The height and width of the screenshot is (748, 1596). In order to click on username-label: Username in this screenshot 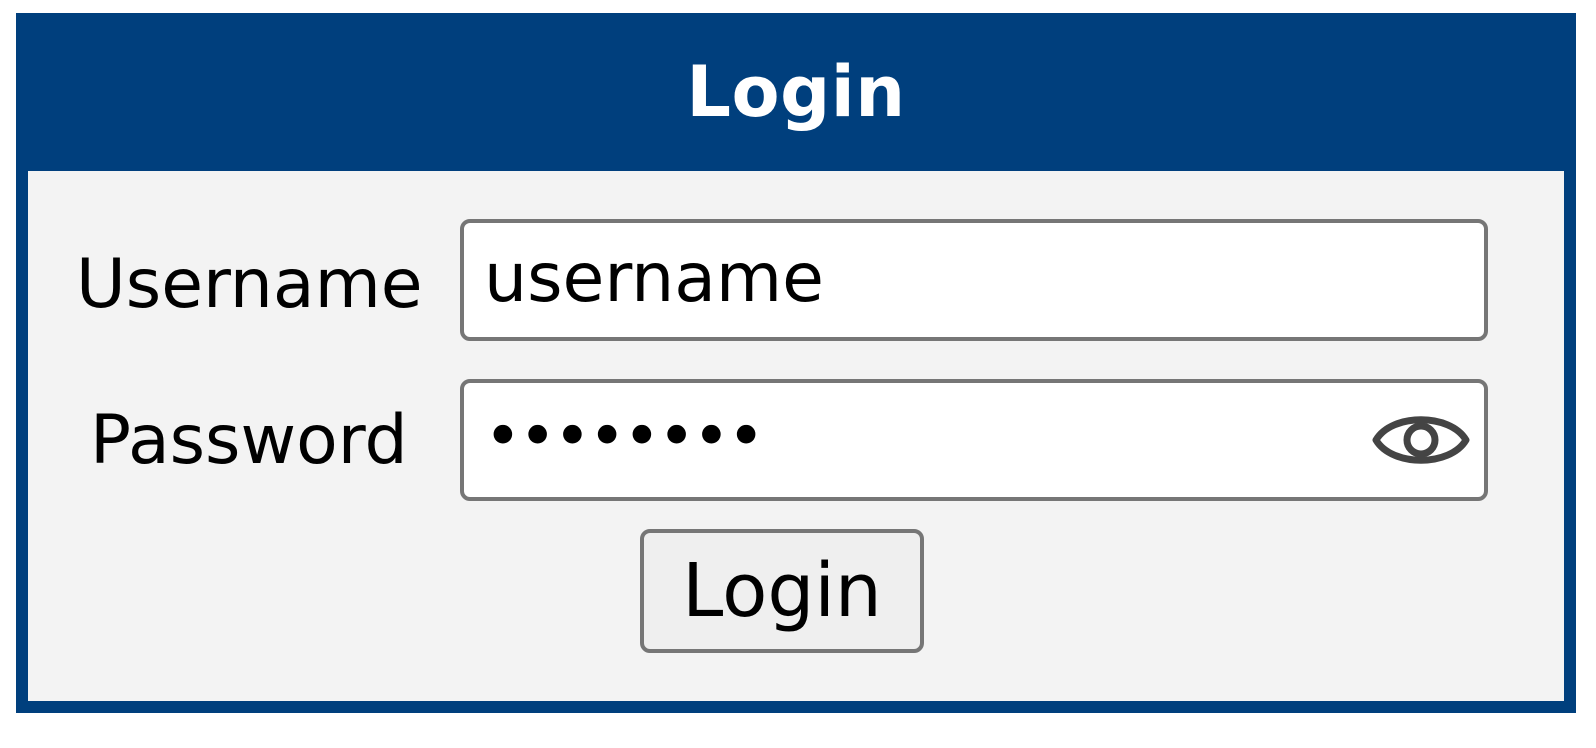, I will do `click(249, 284)`.